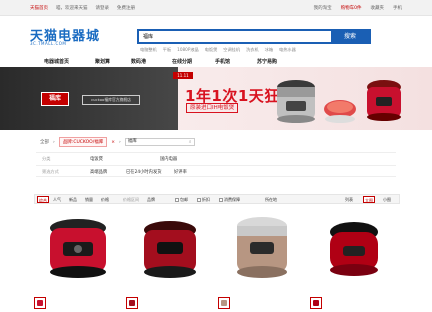 The image size is (432, 312). I want to click on filter-option: 电饭煲, so click(96, 159).